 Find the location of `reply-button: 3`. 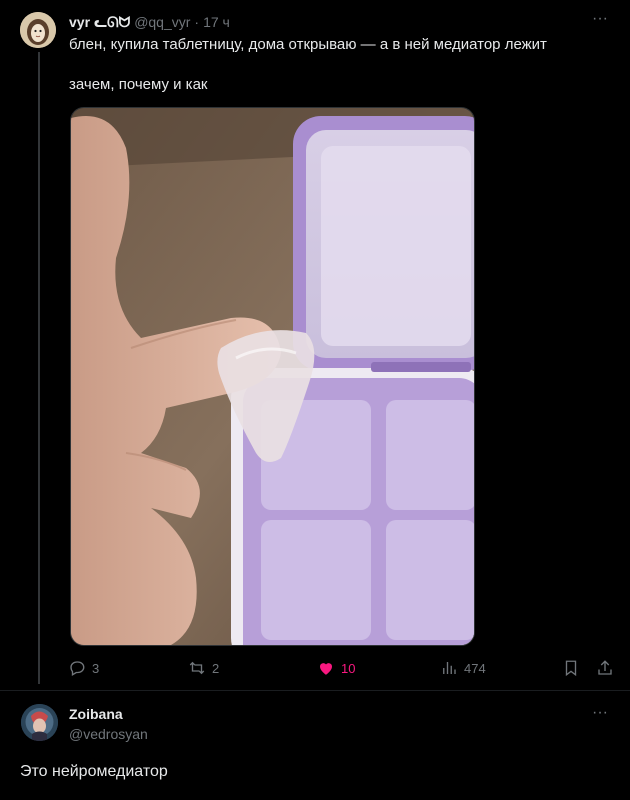

reply-button: 3 is located at coordinates (83, 668).